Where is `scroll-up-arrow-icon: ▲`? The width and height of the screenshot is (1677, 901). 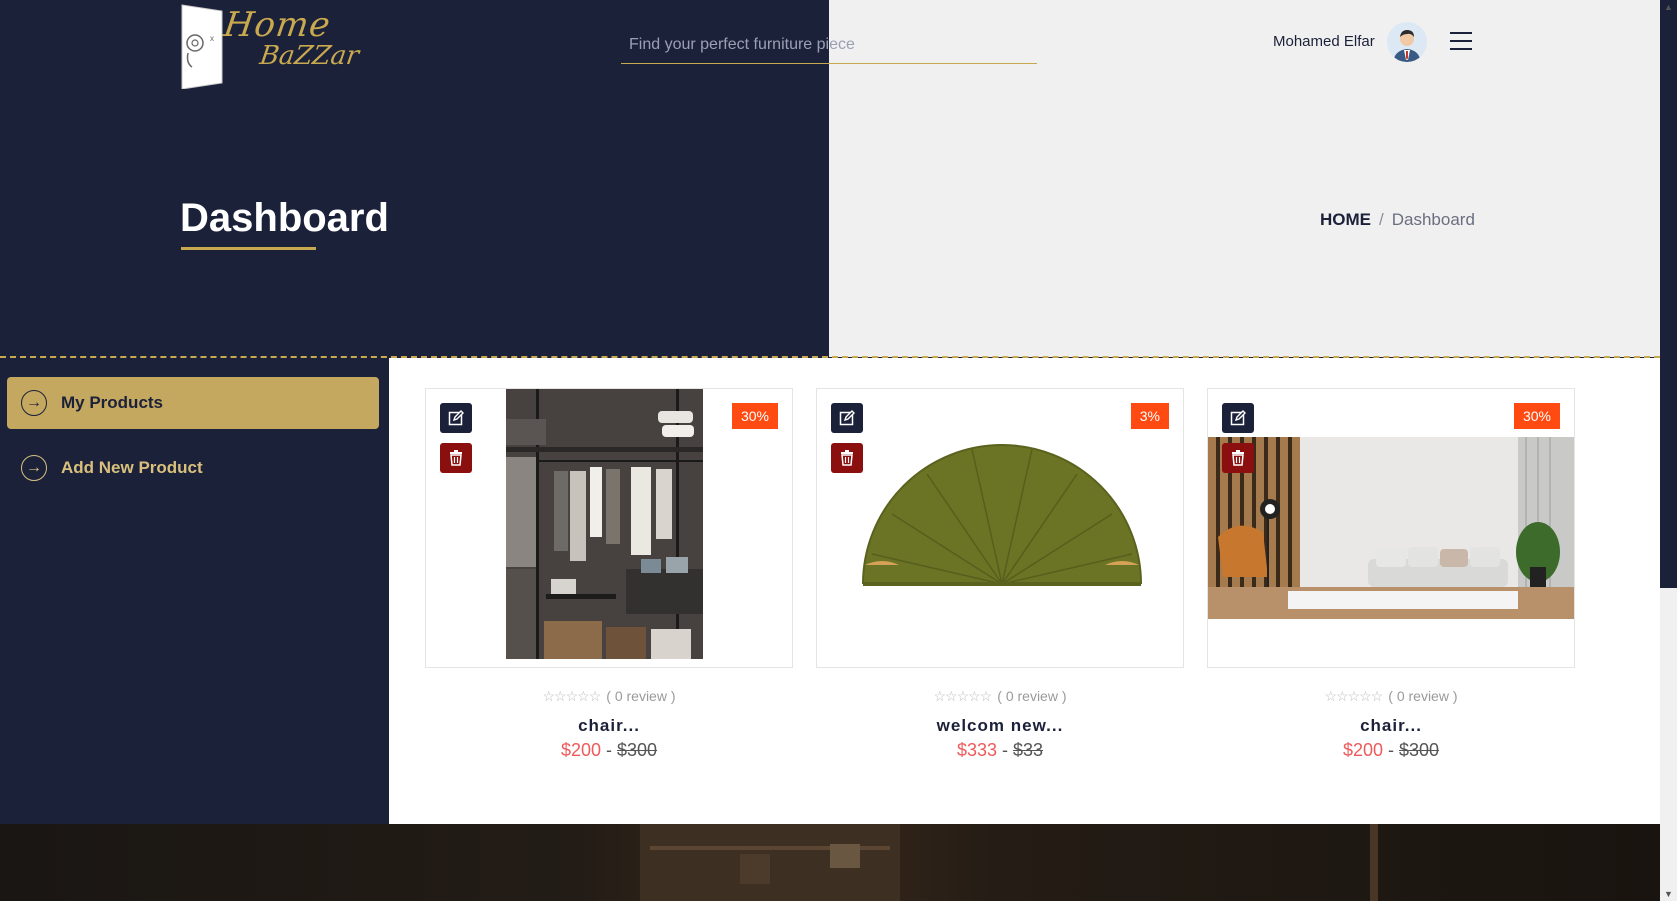
scroll-up-arrow-icon: ▲ is located at coordinates (1668, 7).